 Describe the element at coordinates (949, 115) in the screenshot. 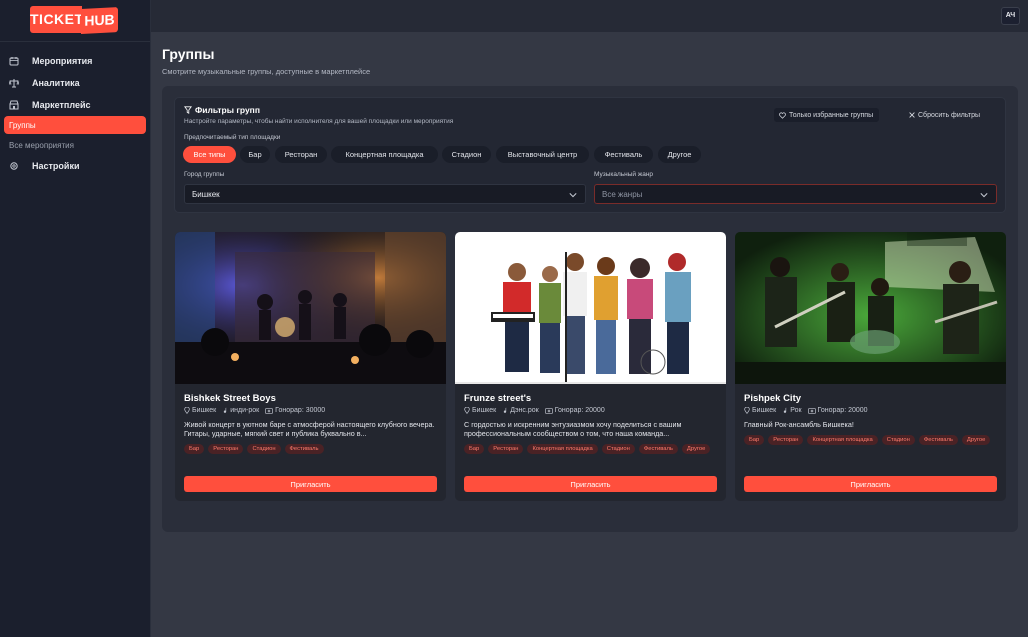

I see `reset-filters-label: Сбросить фильтры` at that location.